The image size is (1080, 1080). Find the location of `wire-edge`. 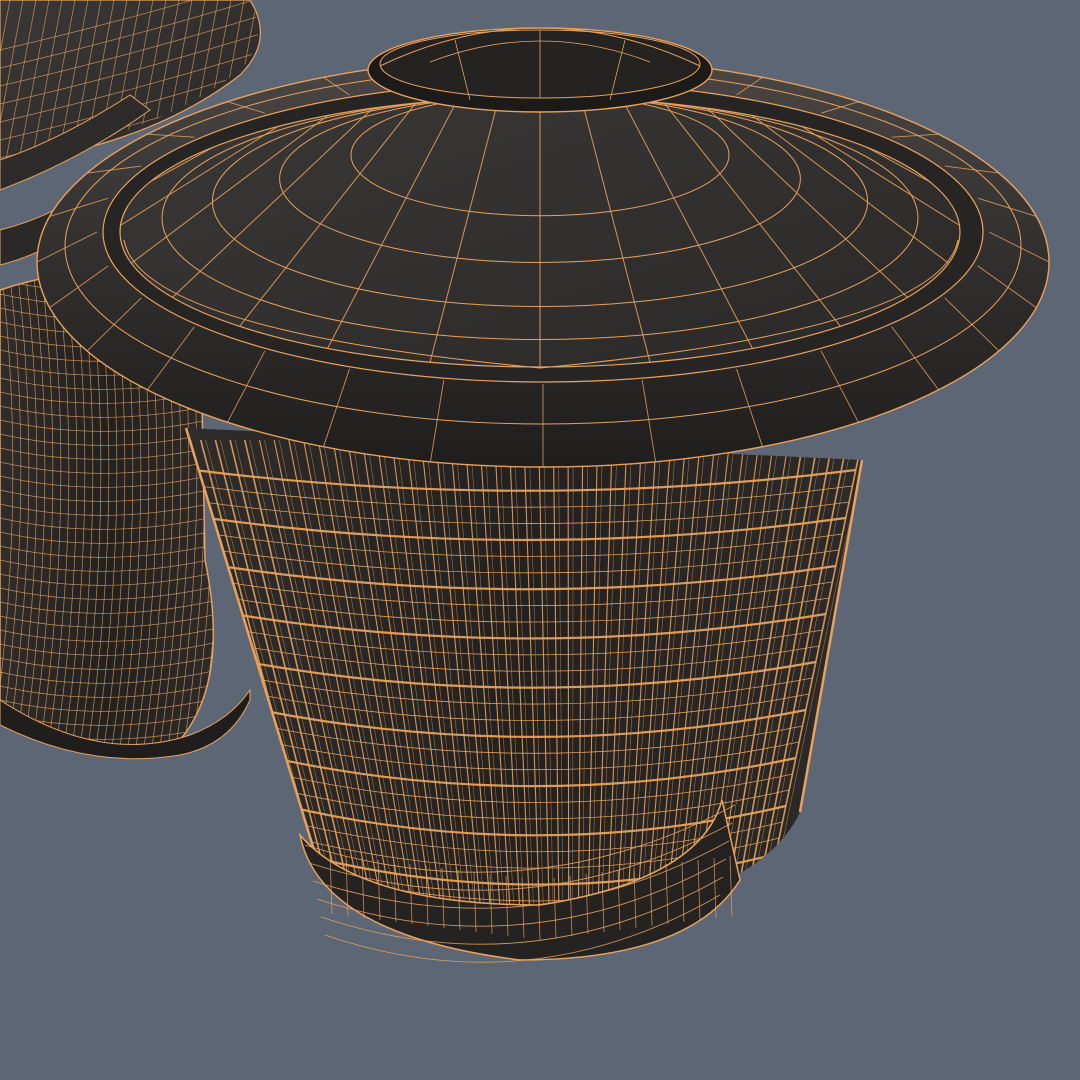

wire-edge is located at coordinates (568, 685).